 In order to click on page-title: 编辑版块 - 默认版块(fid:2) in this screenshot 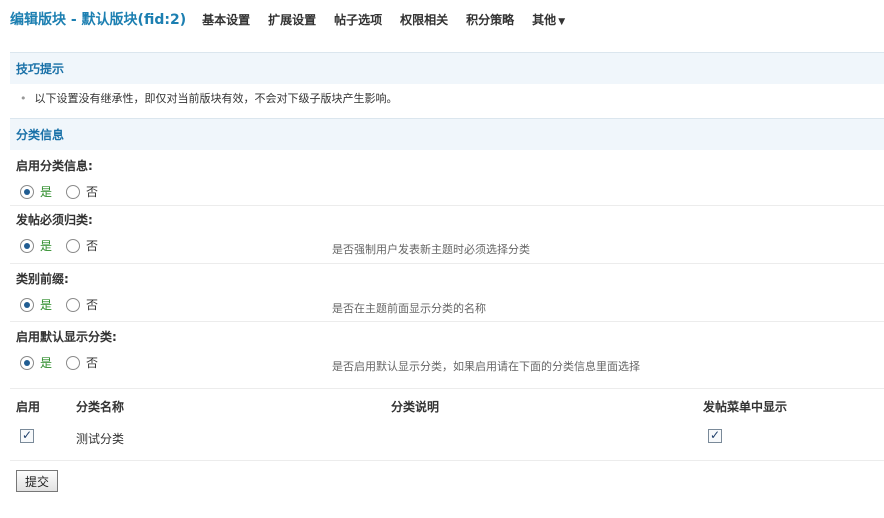, I will do `click(98, 20)`.